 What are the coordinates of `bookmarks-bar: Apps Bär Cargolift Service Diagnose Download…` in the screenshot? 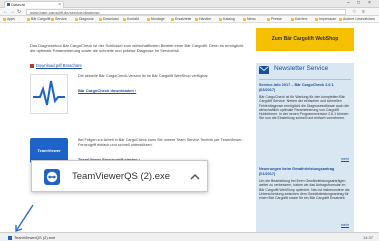 It's located at (189, 19).